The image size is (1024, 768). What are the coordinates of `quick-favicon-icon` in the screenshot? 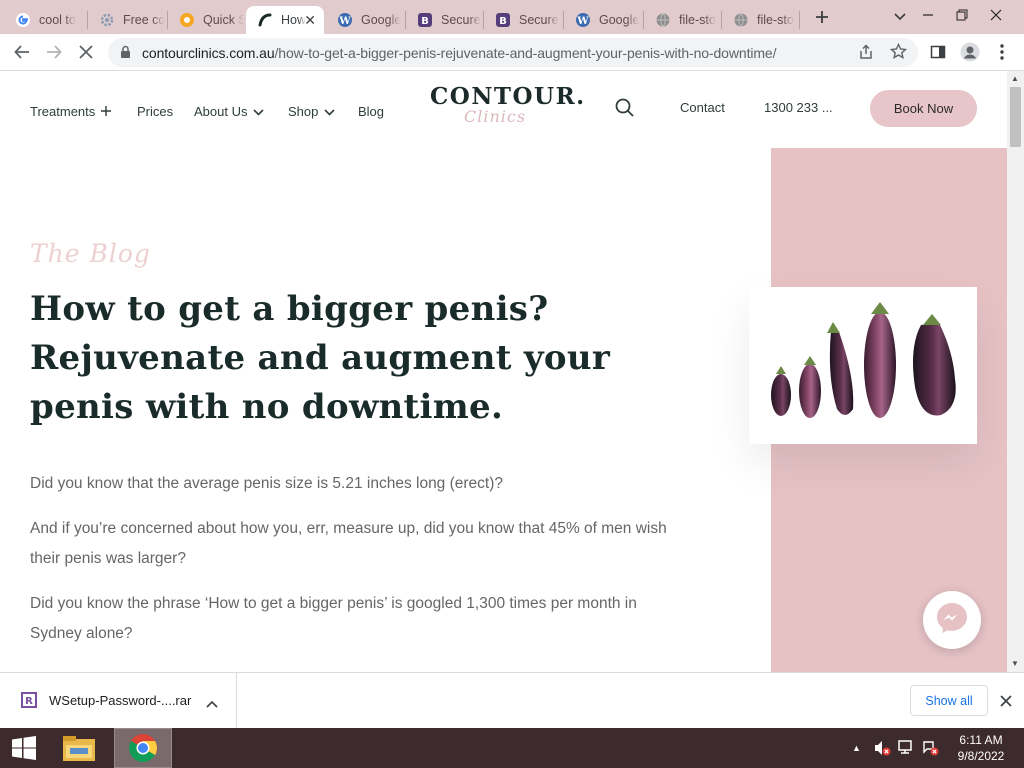 It's located at (187, 20).